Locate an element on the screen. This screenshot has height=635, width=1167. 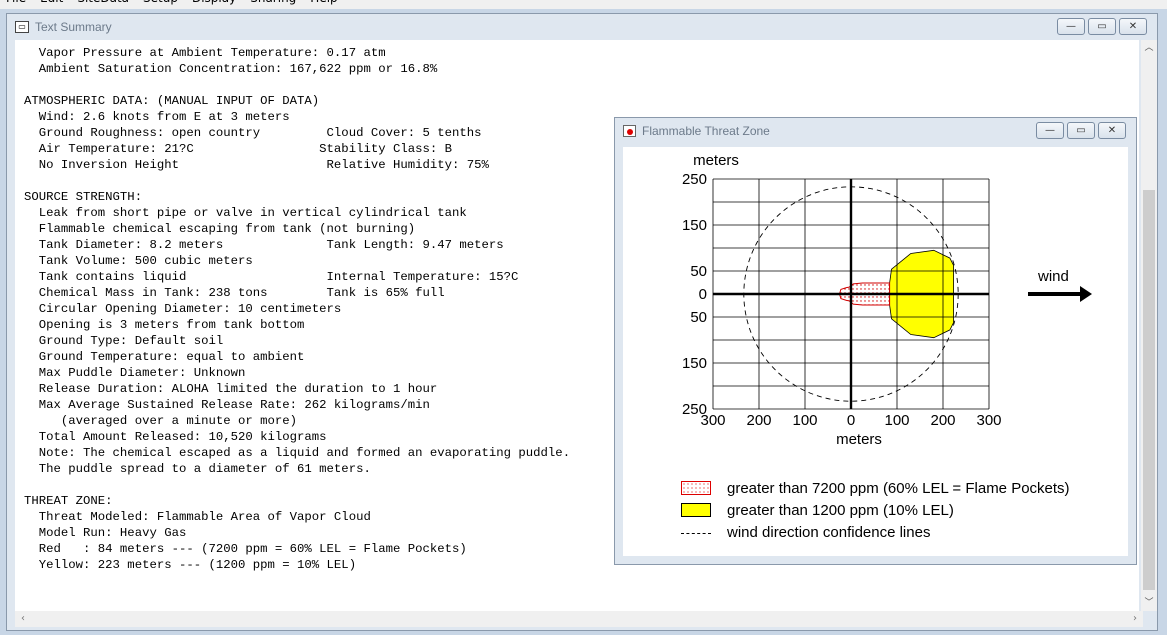
scroll-right-arrow-icon: › is located at coordinates (1135, 619).